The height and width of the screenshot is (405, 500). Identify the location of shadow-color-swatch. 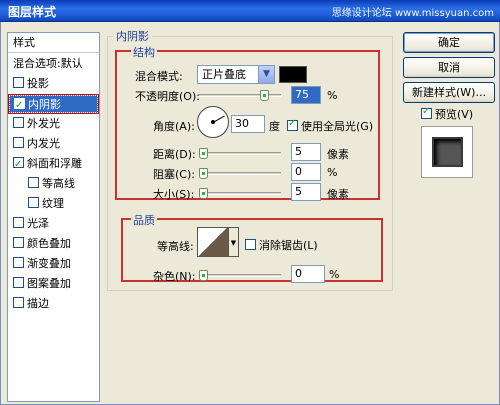
(293, 74).